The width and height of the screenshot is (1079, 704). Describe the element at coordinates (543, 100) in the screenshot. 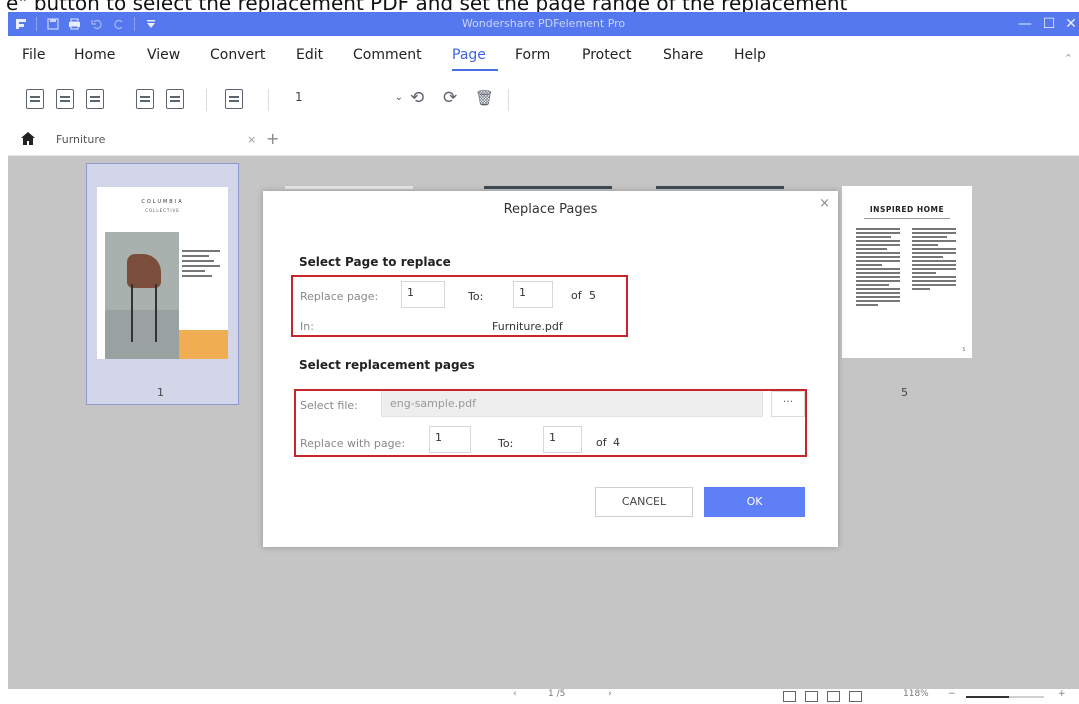

I see `page-toolbar: 1 ⌄ ⟲ ⟳ 🗑` at that location.